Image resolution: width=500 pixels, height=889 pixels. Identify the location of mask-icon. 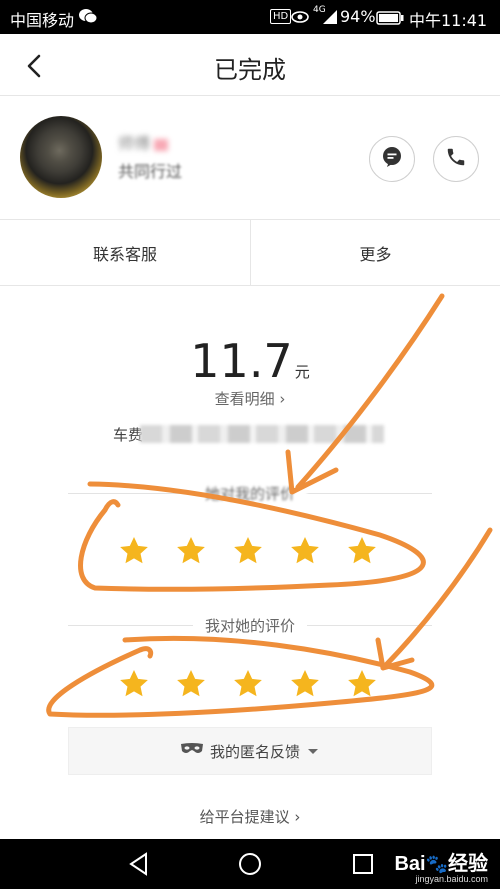
(192, 751).